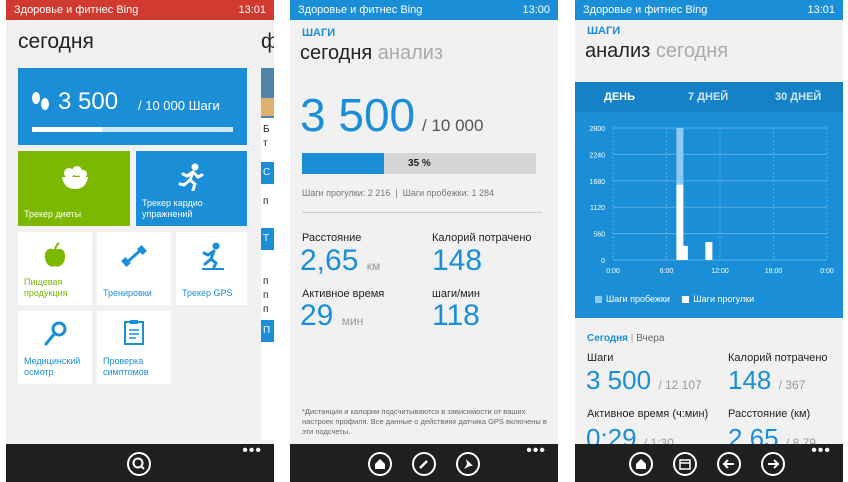 This screenshot has width=848, height=482. What do you see at coordinates (482, 238) in the screenshot?
I see `stat-label: Калорий потрачено` at bounding box center [482, 238].